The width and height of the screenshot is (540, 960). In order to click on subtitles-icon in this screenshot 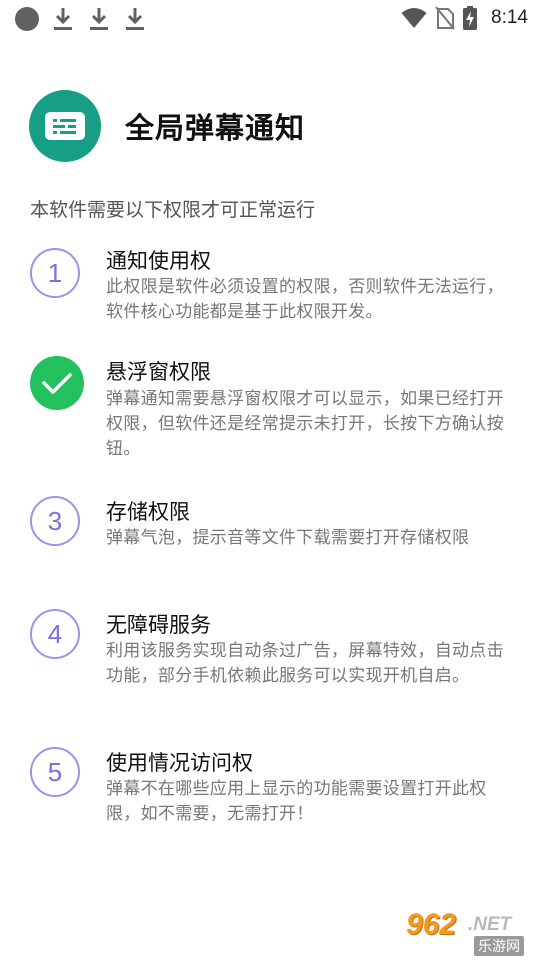, I will do `click(65, 126)`.